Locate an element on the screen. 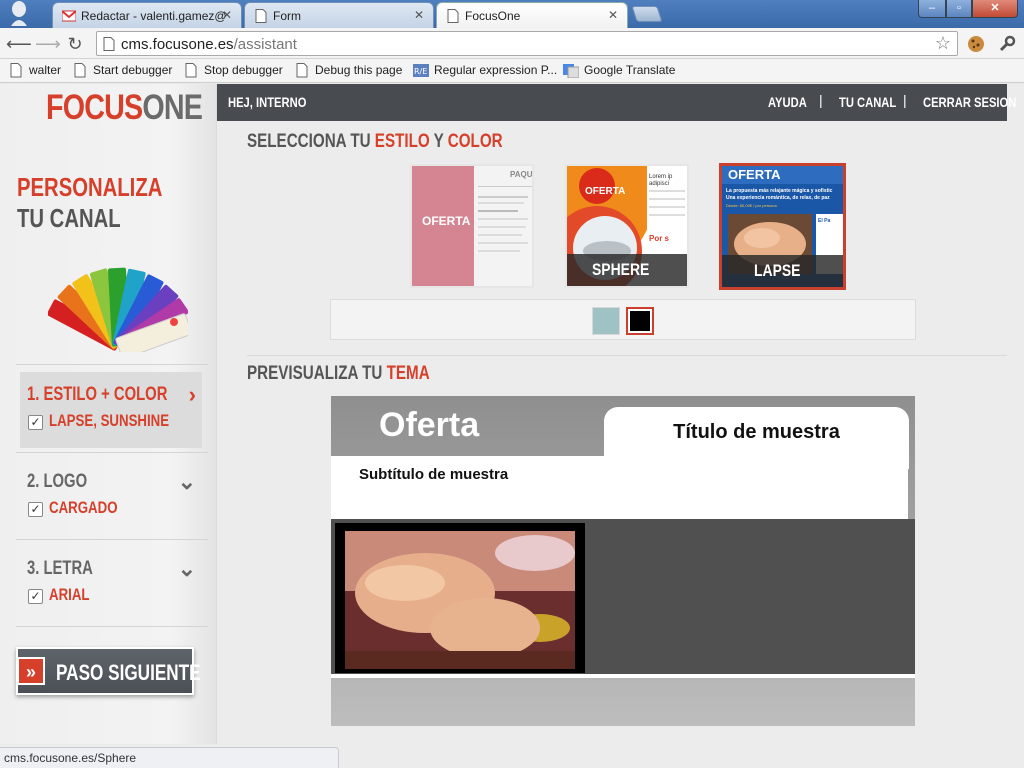  sidebar-heading-line2: TU CANAL is located at coordinates (69, 218).